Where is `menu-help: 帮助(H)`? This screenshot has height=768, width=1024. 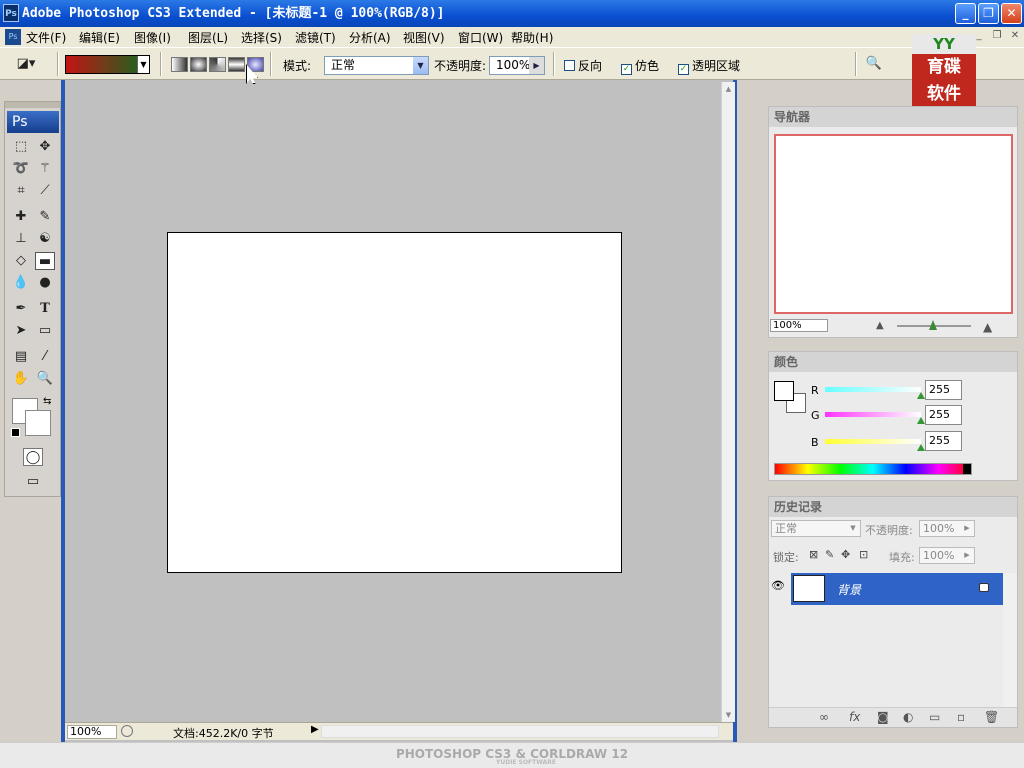 menu-help: 帮助(H) is located at coordinates (532, 37).